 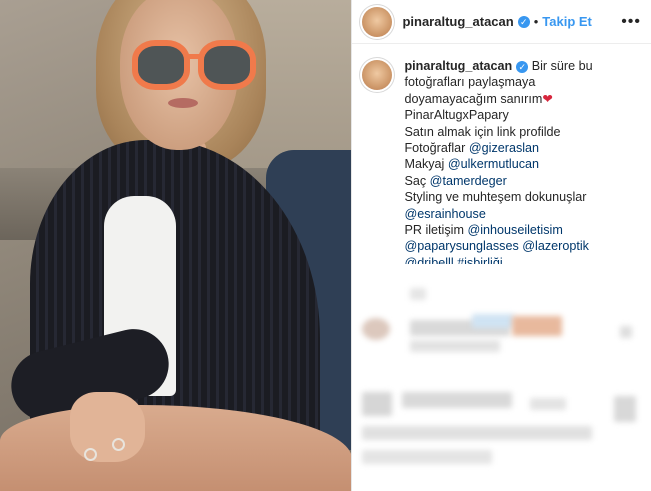 I want to click on caption-line: PinarAltugxPapary, so click(x=456, y=115).